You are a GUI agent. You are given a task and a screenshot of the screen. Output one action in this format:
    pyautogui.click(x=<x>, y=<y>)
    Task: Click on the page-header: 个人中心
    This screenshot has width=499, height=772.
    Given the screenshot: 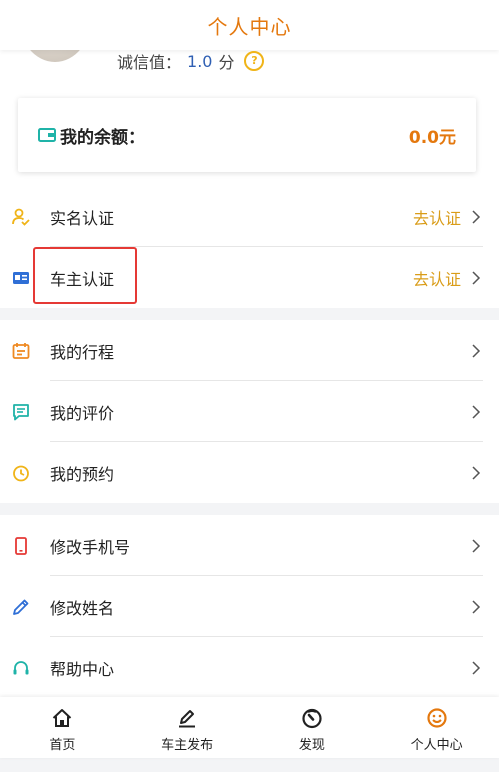 What is the action you would take?
    pyautogui.click(x=249, y=25)
    